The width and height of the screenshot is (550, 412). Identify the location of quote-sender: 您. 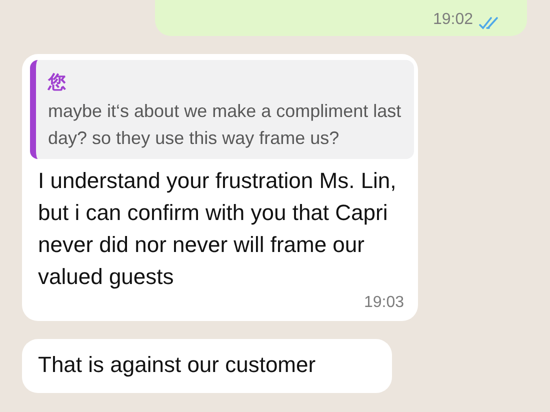
(57, 82).